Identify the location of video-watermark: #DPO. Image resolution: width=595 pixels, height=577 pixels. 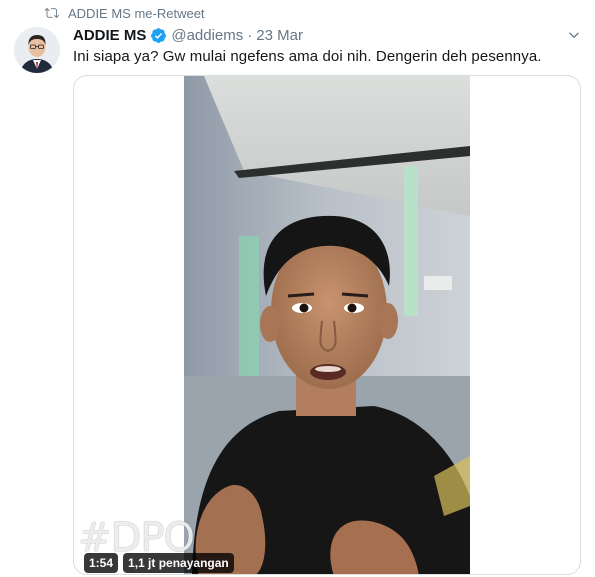
(136, 538).